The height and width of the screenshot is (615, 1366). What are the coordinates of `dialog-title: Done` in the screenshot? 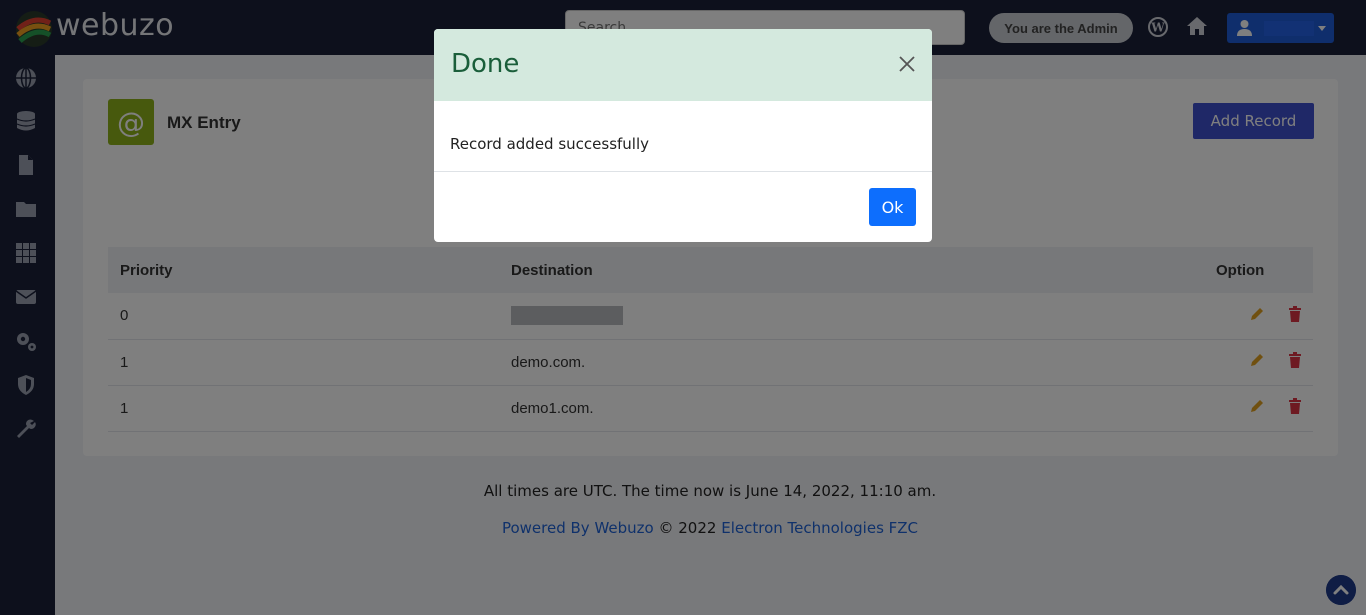 It's located at (485, 64).